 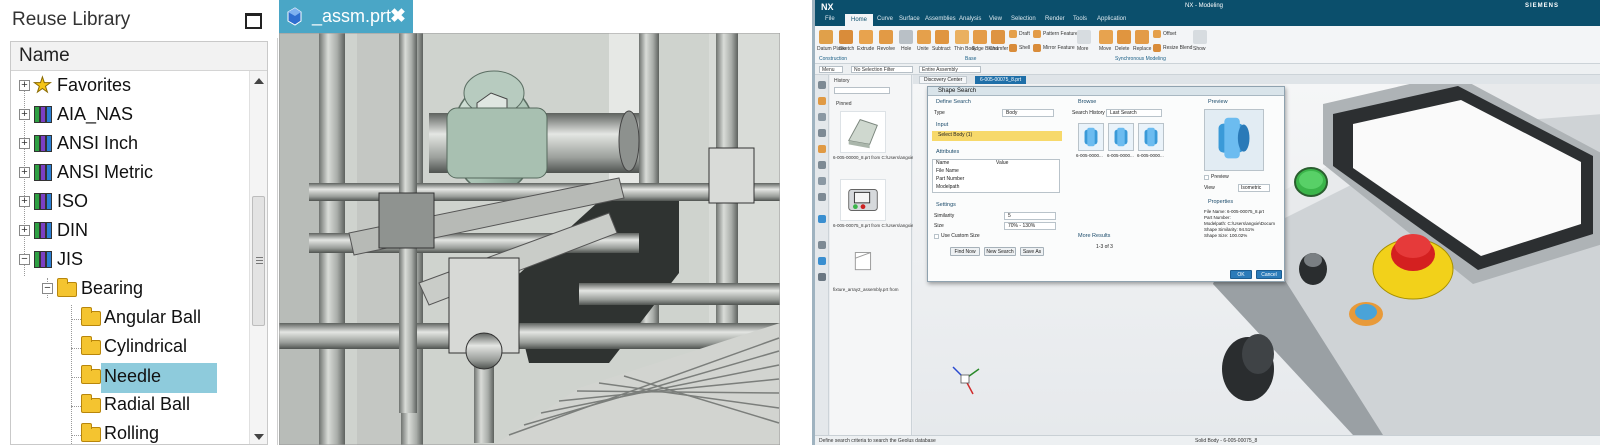 I want to click on attr-row: Modelpath, so click(x=947, y=187).